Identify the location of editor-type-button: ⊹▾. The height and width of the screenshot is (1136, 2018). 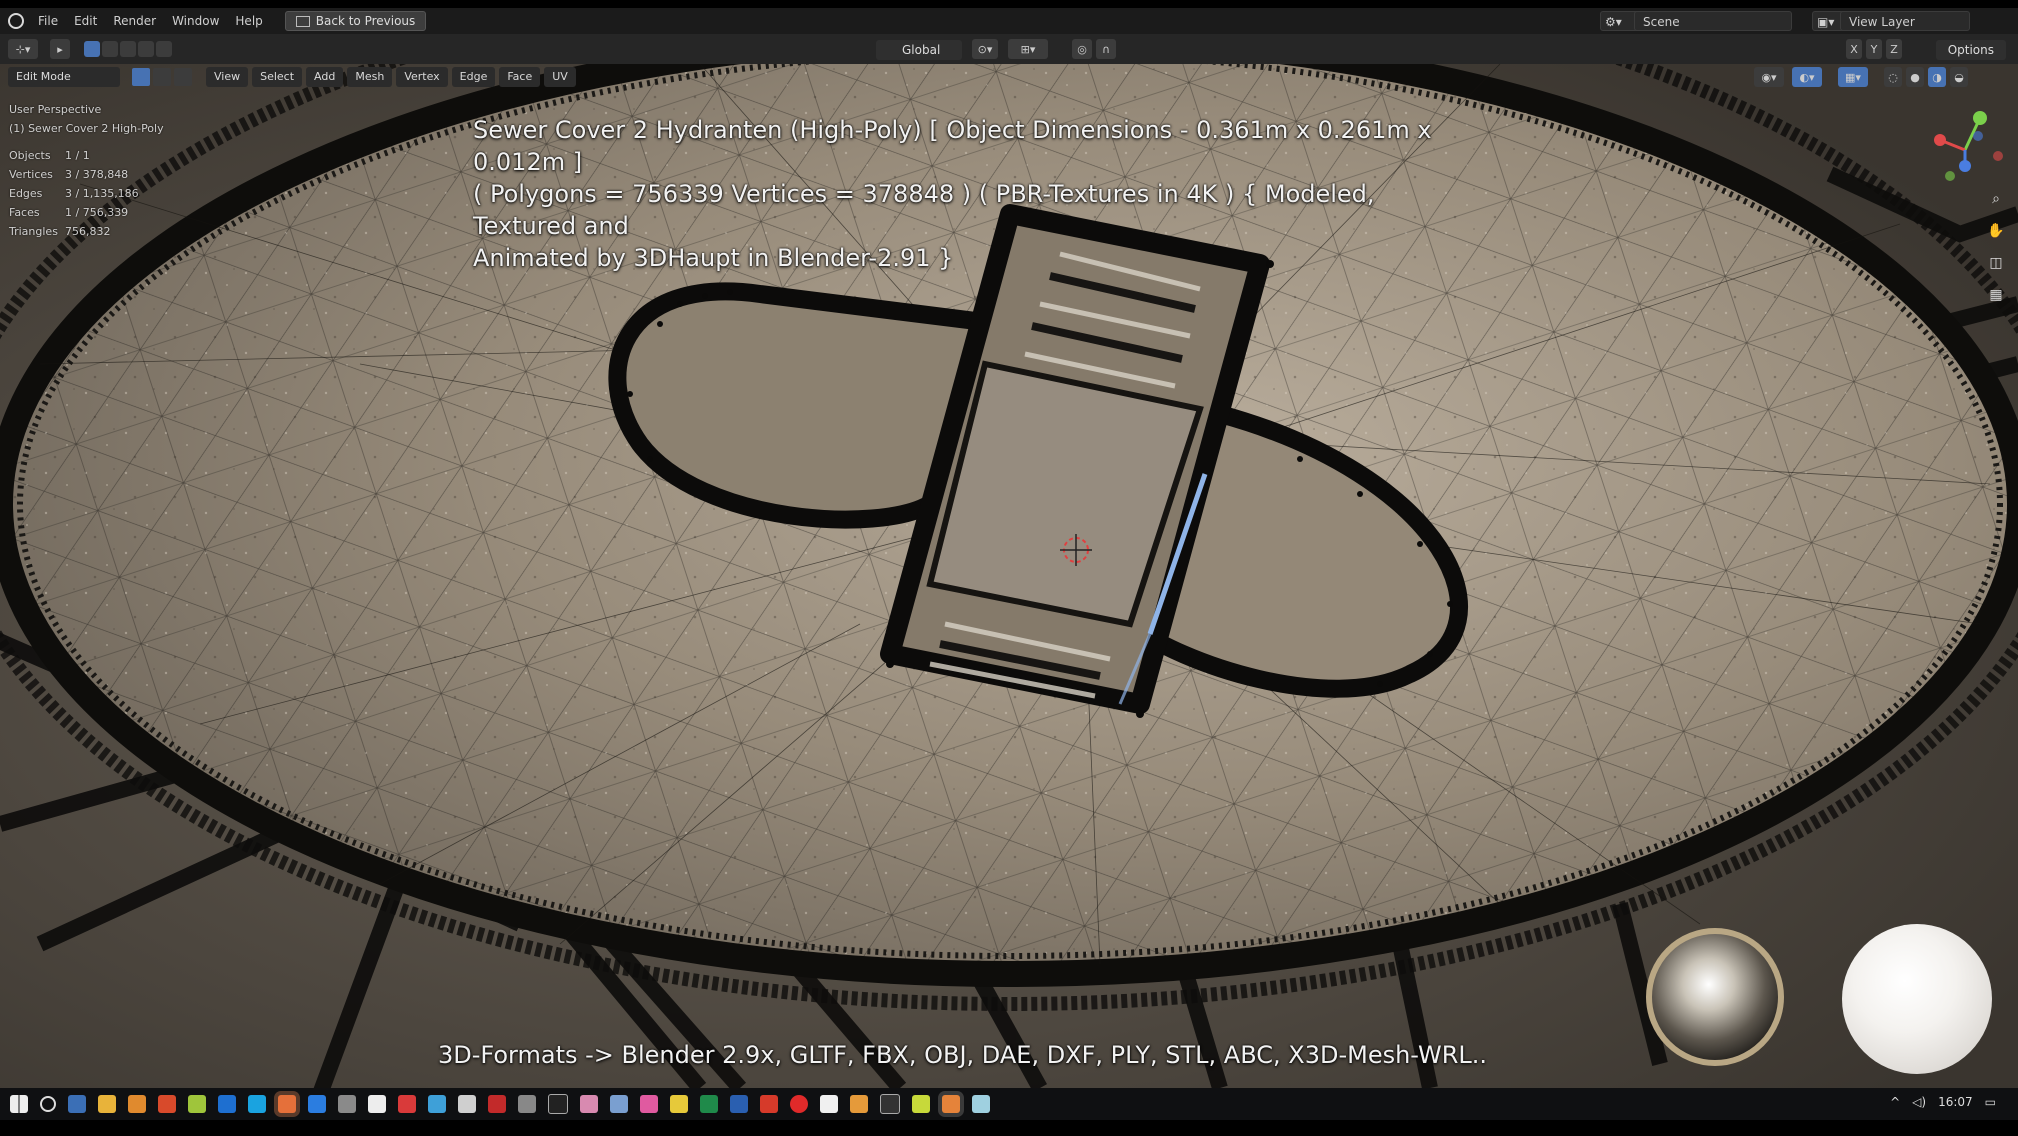
(23, 49).